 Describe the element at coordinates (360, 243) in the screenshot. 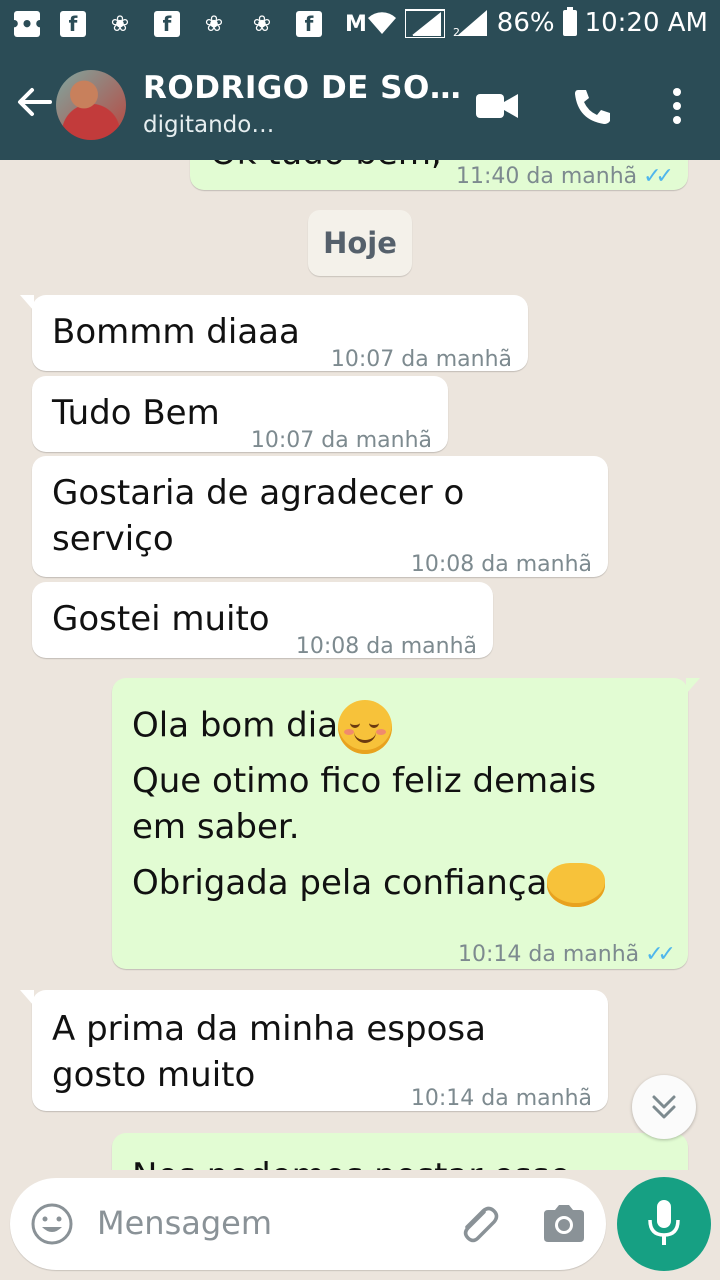

I see `date-divider: Hoje` at that location.